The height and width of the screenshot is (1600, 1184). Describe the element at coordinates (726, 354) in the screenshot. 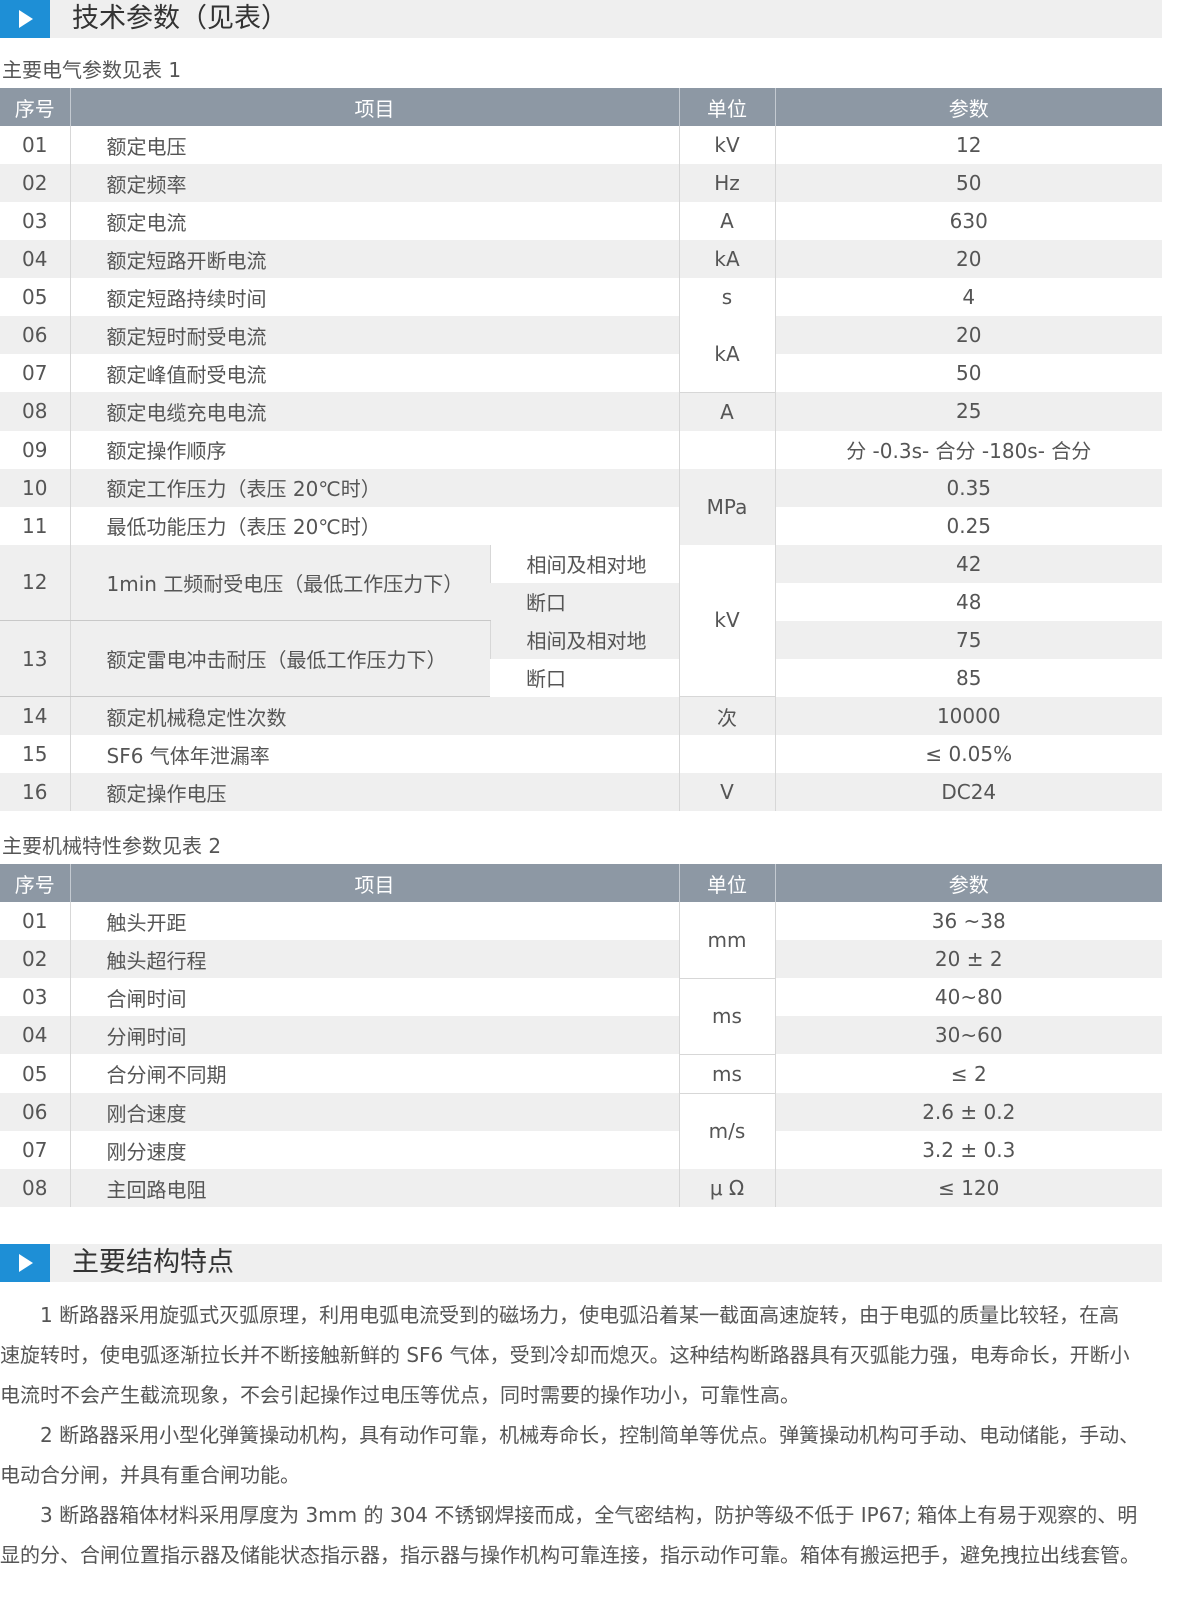

I see `row-unit: kA` at that location.